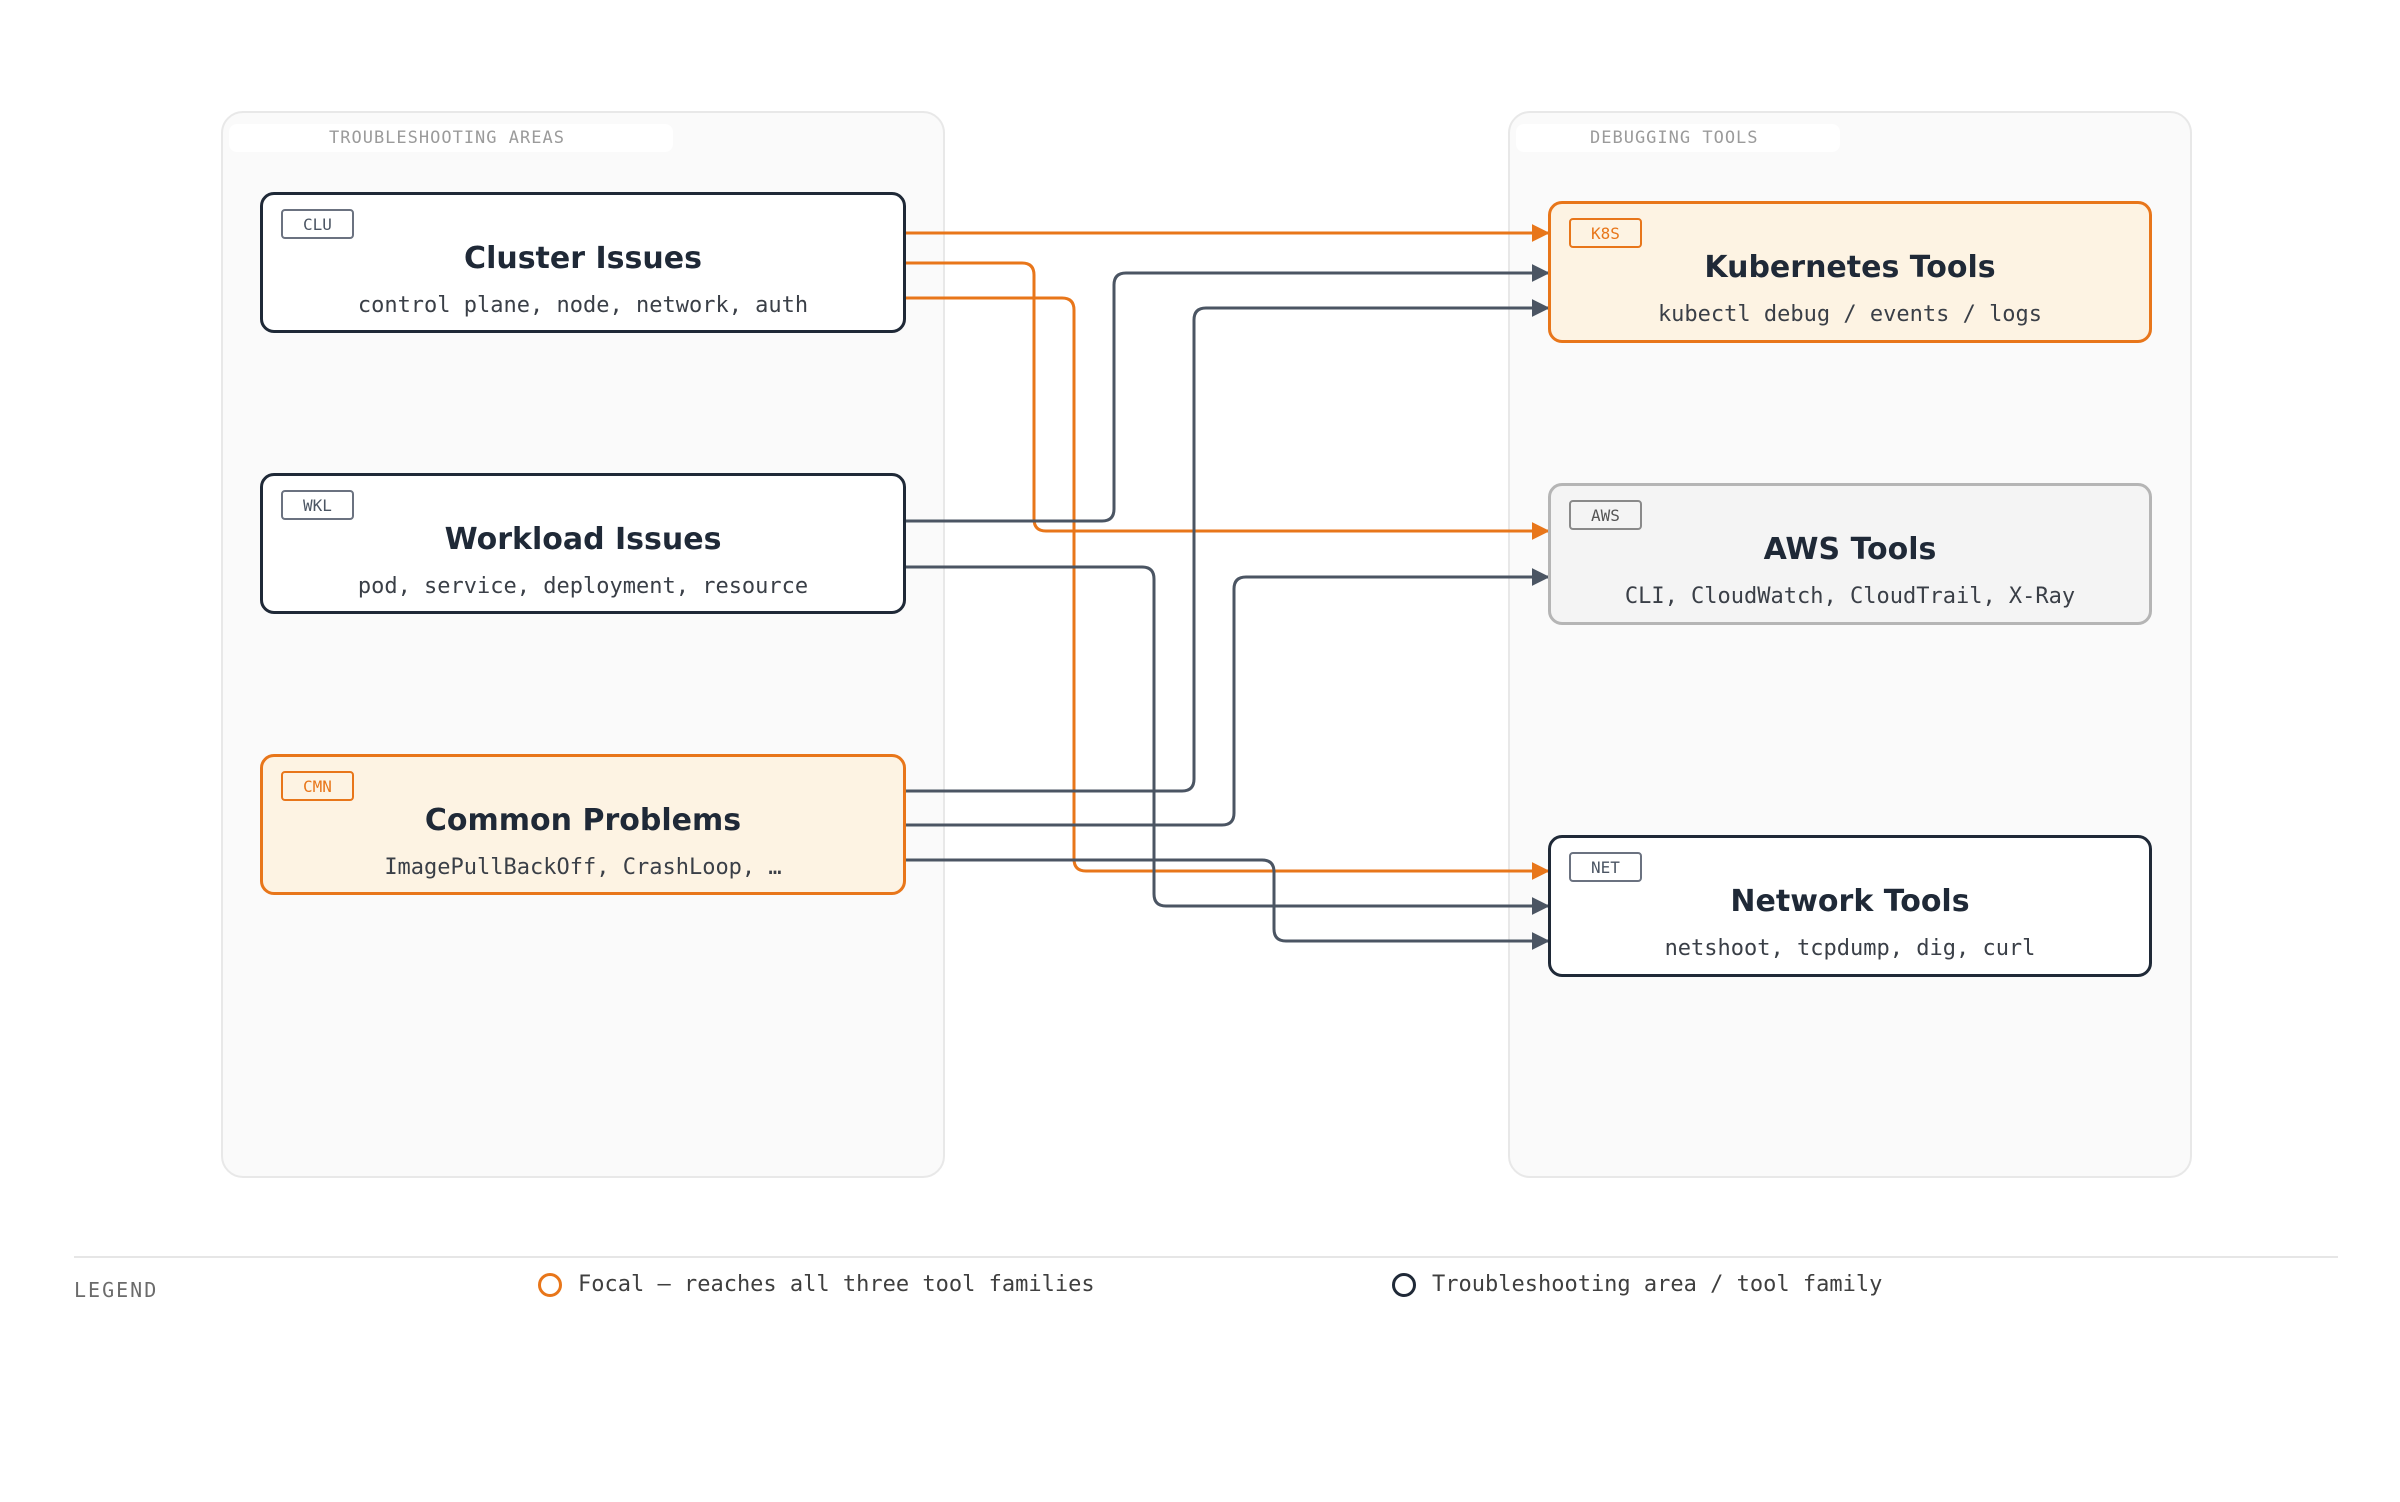  Describe the element at coordinates (1657, 1284) in the screenshot. I see `legend-item-label: Troubleshooting area / tool family` at that location.